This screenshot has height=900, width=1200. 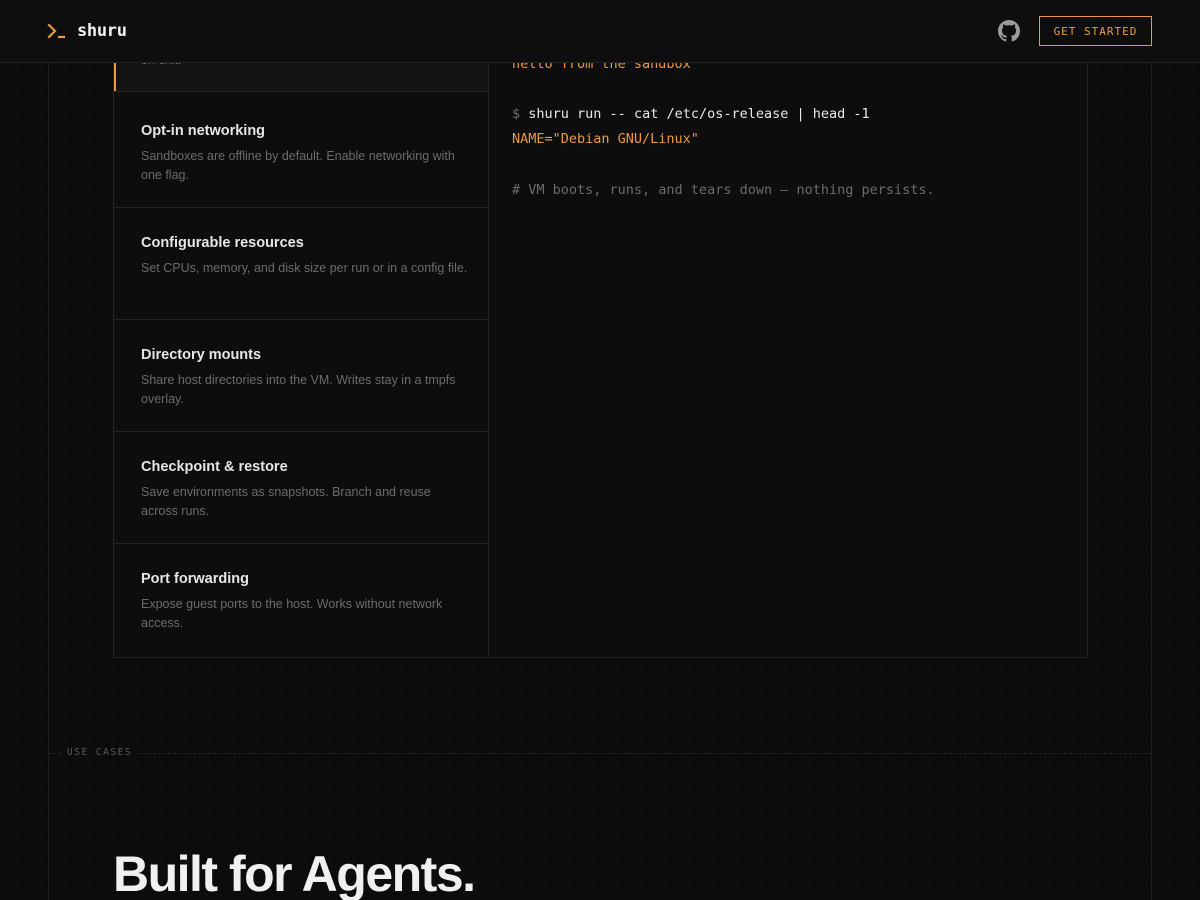 What do you see at coordinates (222, 243) in the screenshot?
I see `feature-title: Configurable resources` at bounding box center [222, 243].